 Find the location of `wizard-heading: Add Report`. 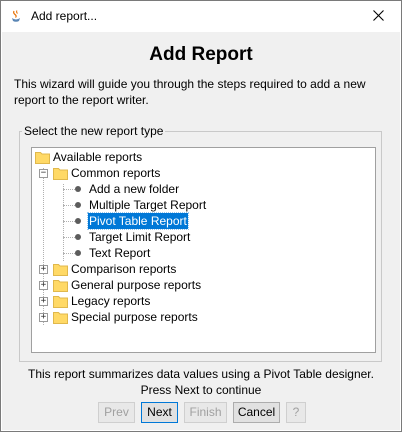

wizard-heading: Add Report is located at coordinates (201, 54).